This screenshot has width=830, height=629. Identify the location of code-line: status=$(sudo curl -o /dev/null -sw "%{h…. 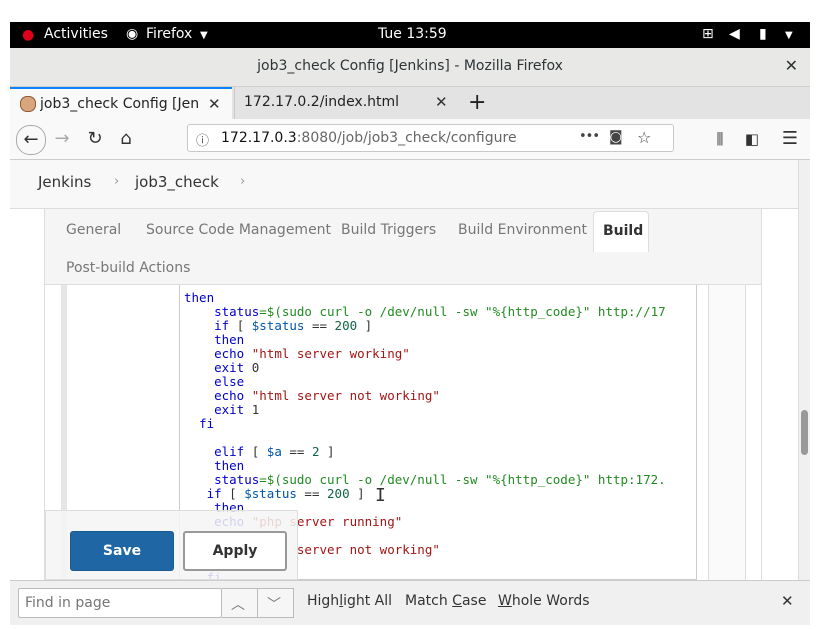
(425, 312).